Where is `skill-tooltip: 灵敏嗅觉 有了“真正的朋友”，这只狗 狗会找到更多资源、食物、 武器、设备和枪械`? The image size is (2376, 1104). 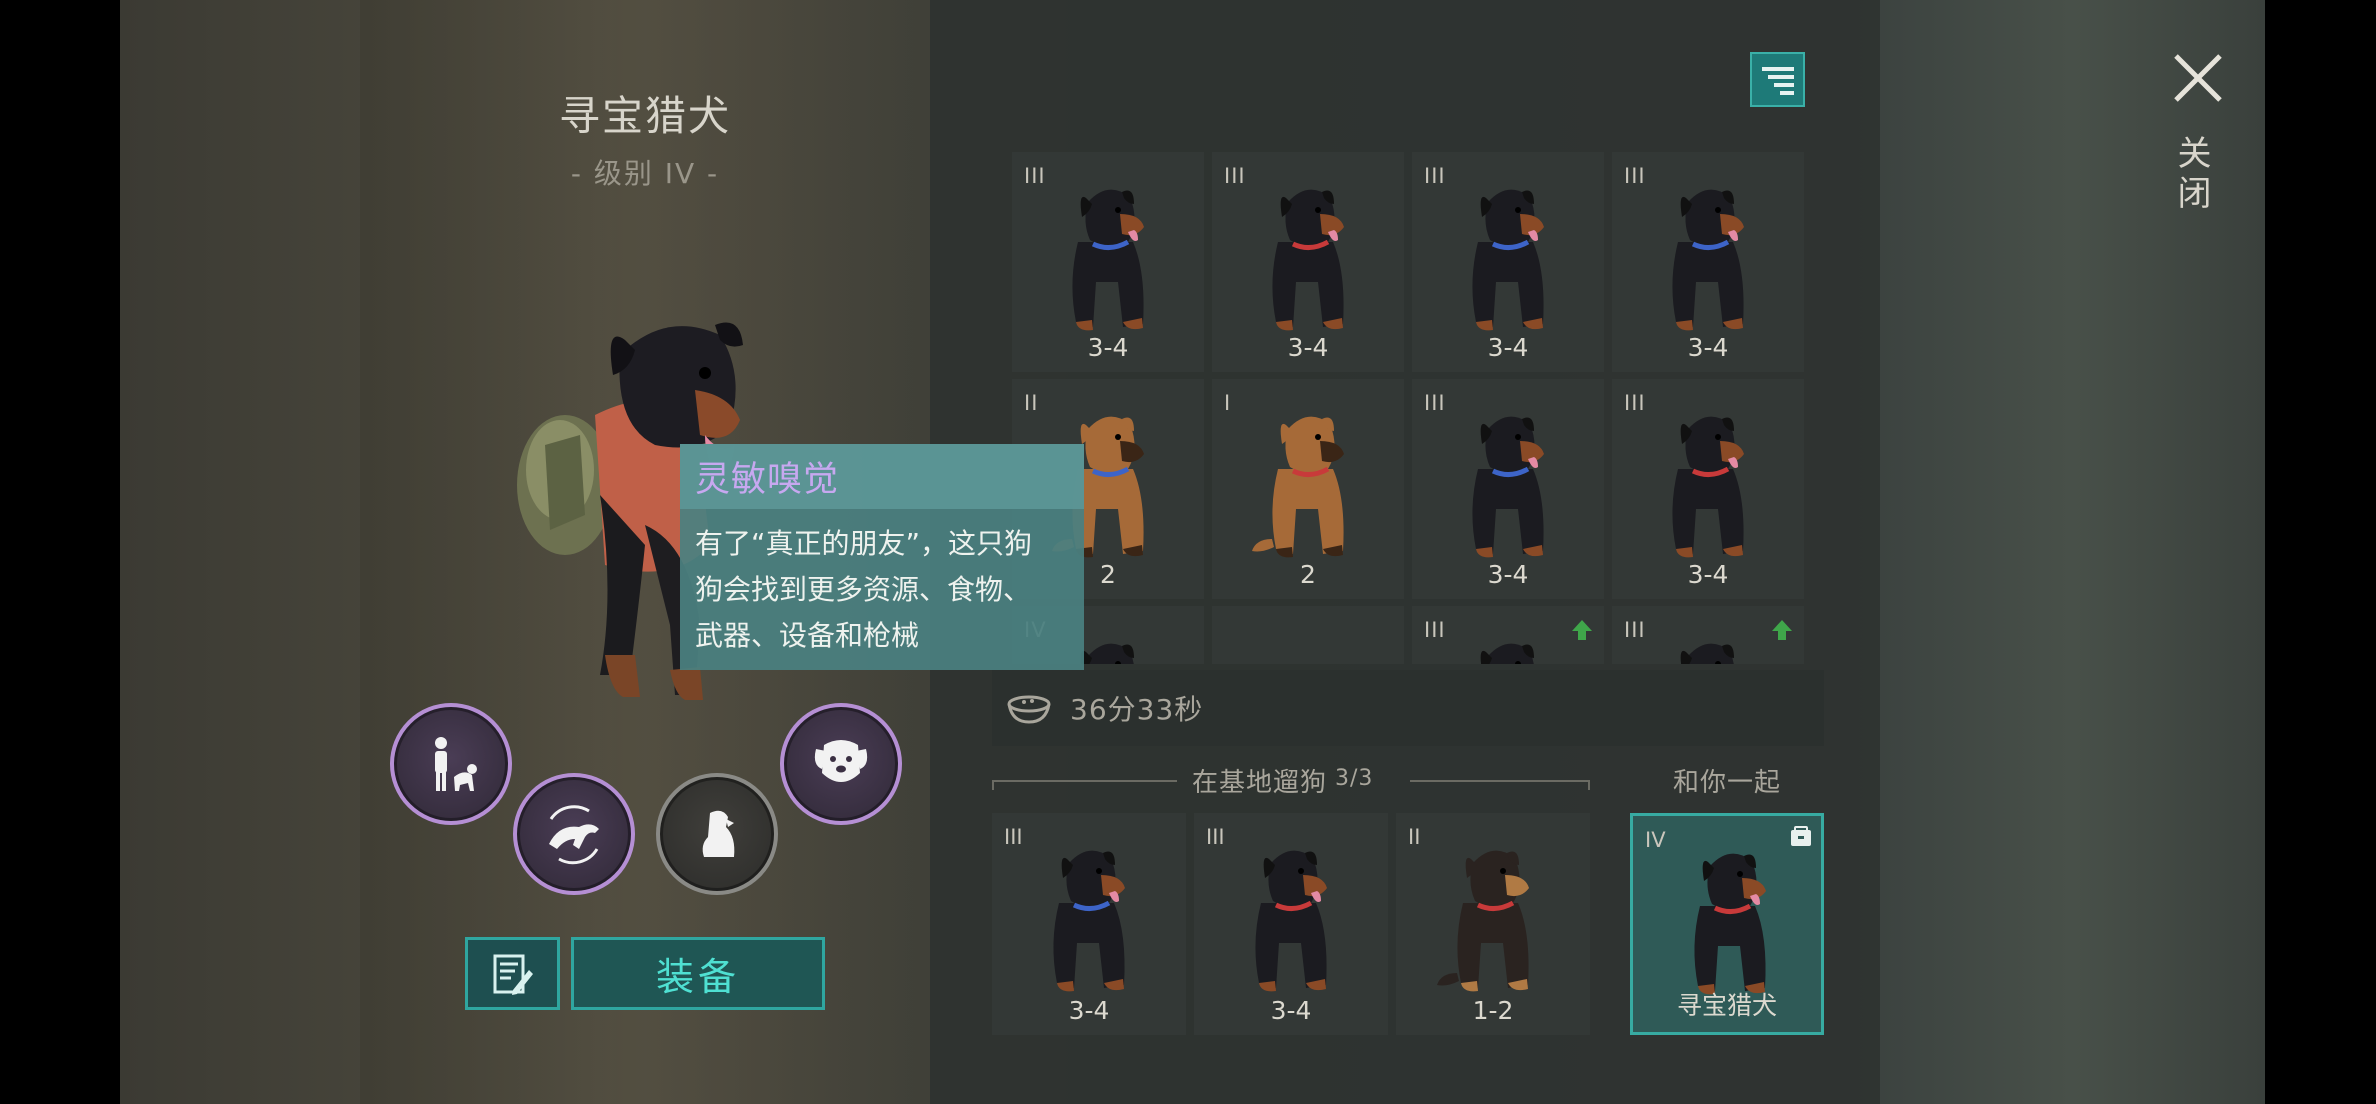 skill-tooltip: 灵敏嗅觉 有了“真正的朋友”，这只狗 狗会找到更多资源、食物、 武器、设备和枪械 is located at coordinates (882, 557).